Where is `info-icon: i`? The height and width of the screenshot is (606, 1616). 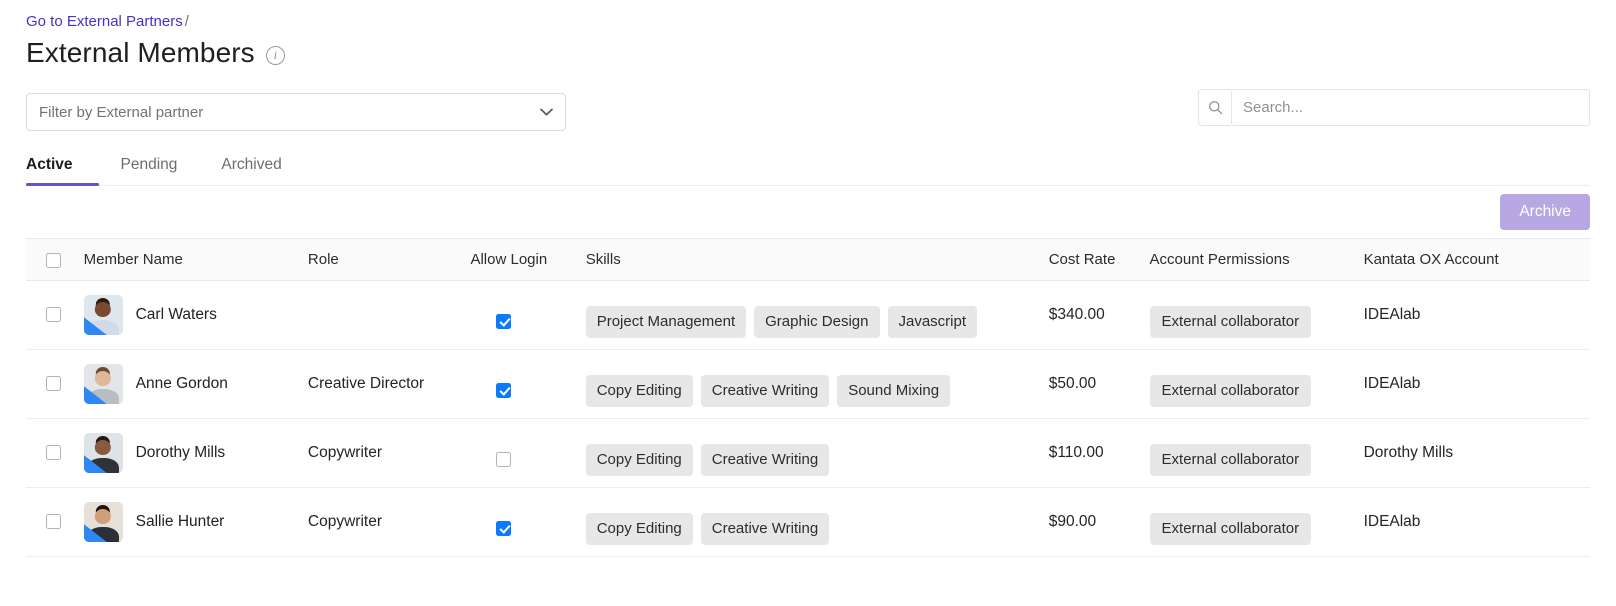
info-icon: i is located at coordinates (275, 55).